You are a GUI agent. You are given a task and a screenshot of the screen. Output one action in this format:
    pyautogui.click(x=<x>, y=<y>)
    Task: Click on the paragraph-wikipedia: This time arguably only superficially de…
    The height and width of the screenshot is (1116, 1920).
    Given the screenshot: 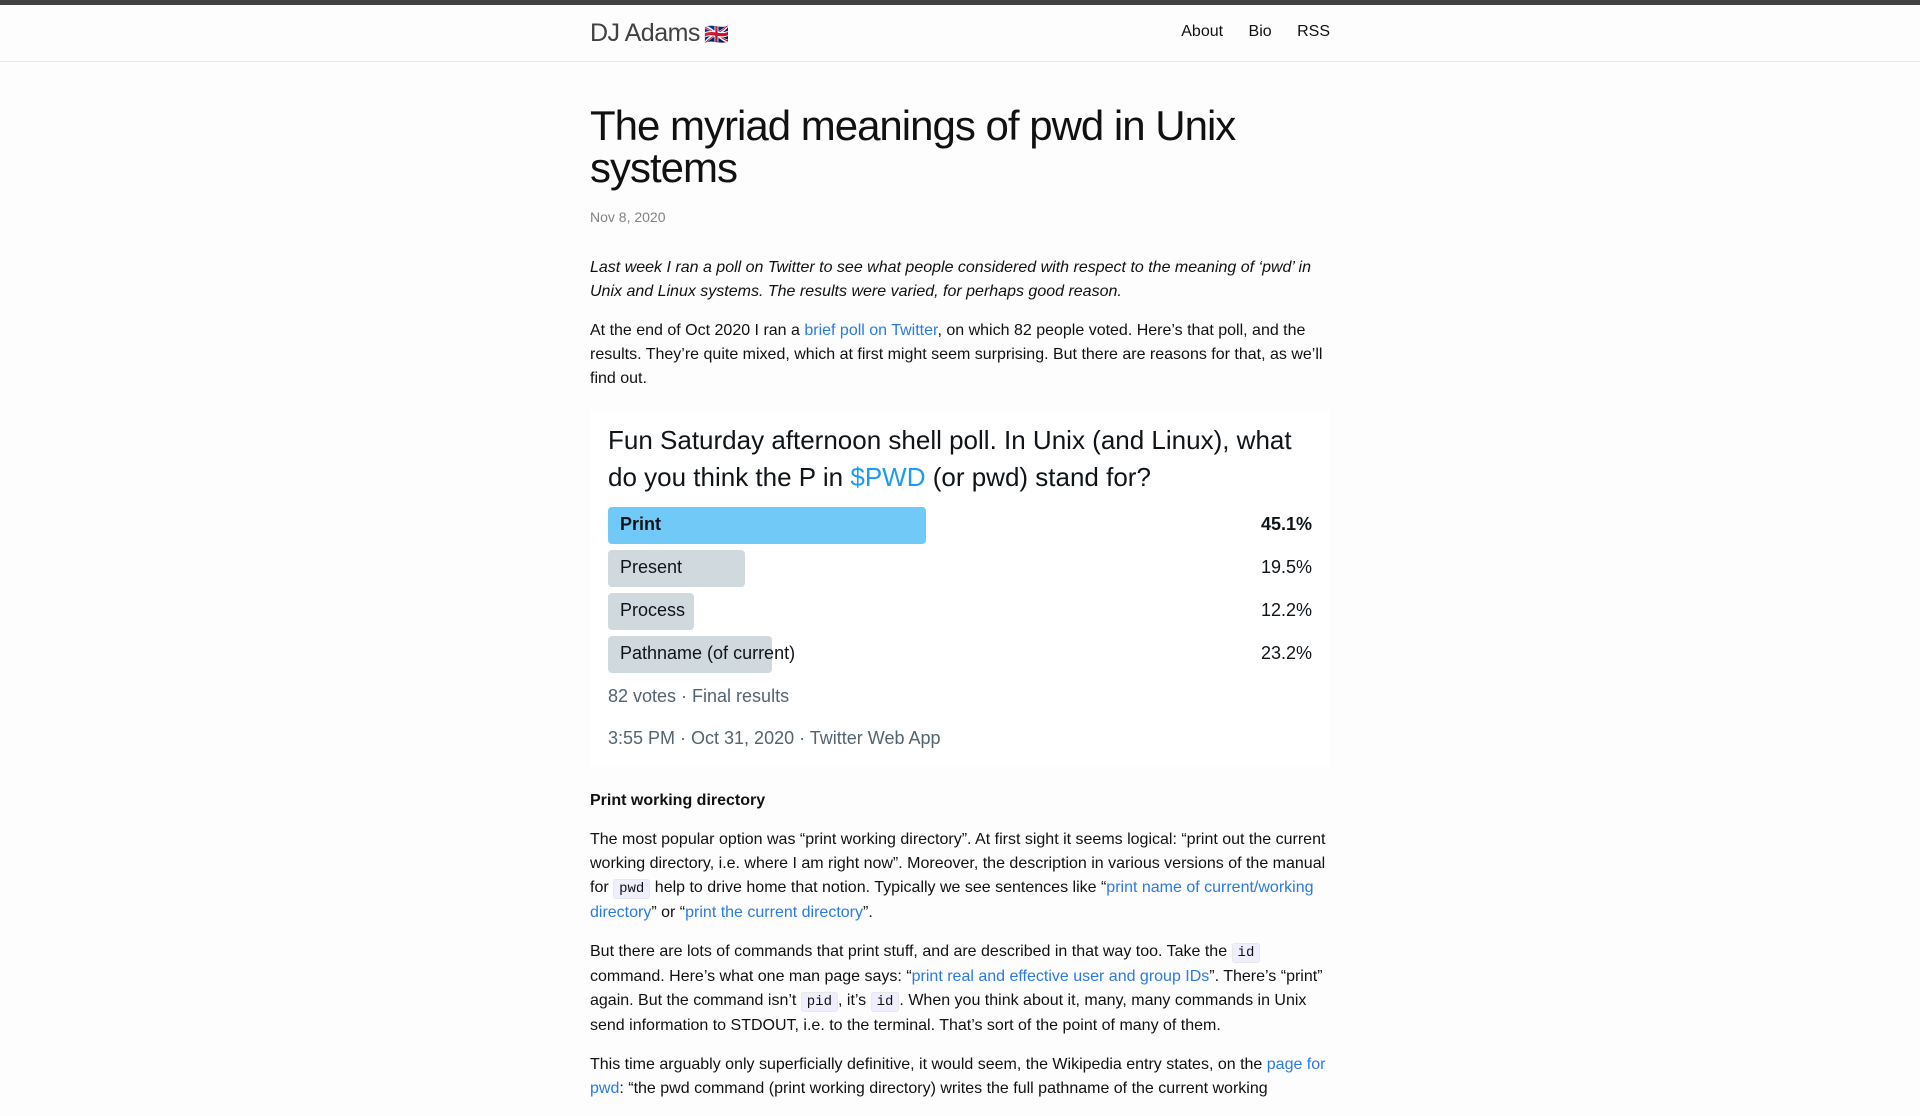 What is the action you would take?
    pyautogui.click(x=960, y=1077)
    